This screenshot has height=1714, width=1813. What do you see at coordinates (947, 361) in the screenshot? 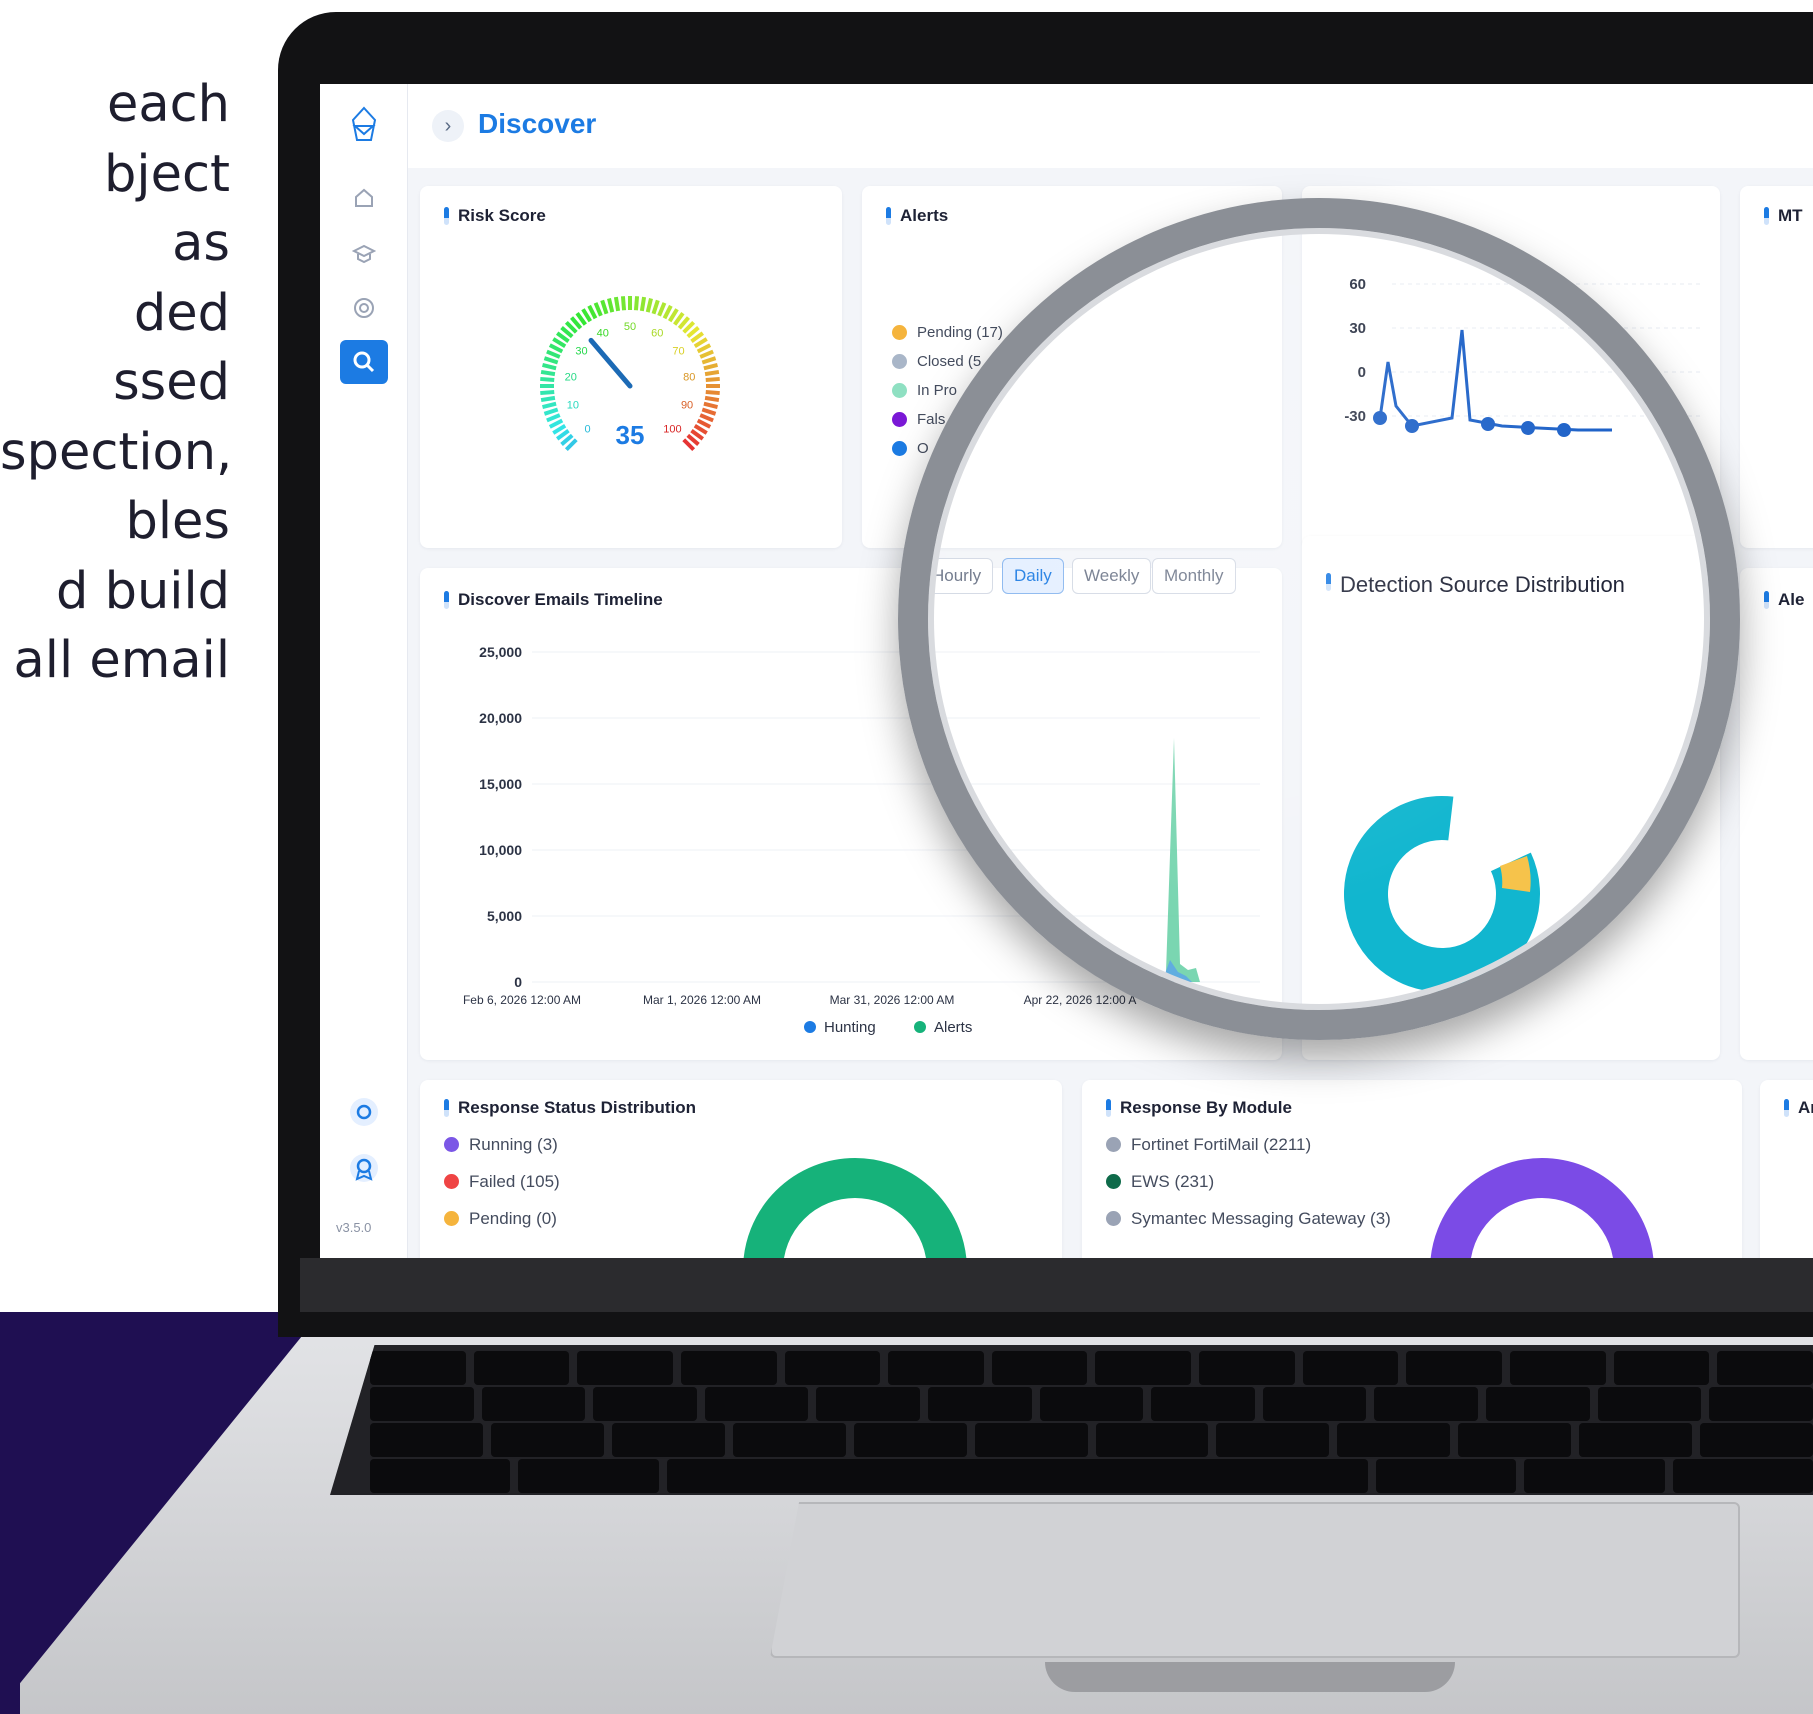
I see `legend-item: Closed (5` at bounding box center [947, 361].